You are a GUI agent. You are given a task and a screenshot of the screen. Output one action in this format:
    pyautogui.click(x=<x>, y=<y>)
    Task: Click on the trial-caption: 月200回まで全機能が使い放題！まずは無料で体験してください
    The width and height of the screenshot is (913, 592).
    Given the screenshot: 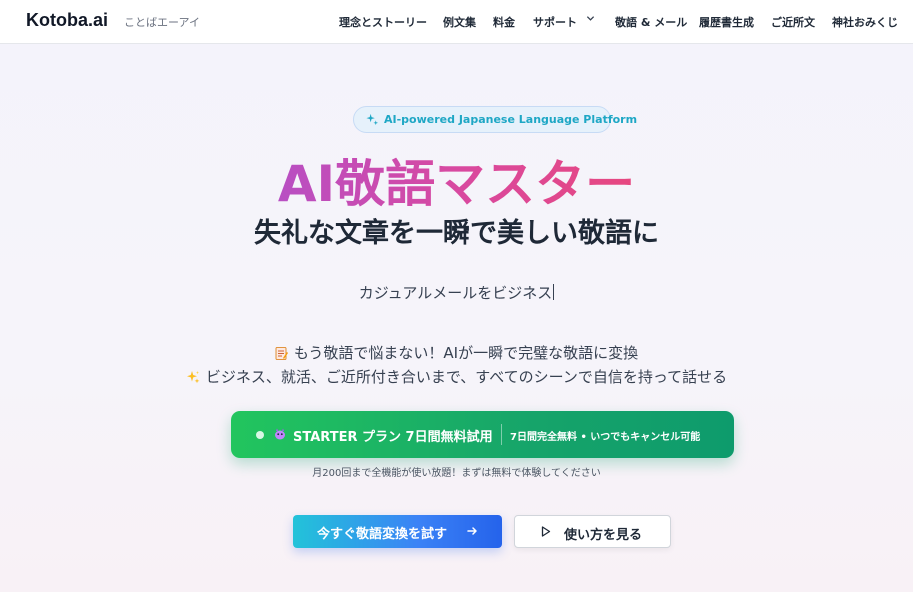 What is the action you would take?
    pyautogui.click(x=456, y=473)
    